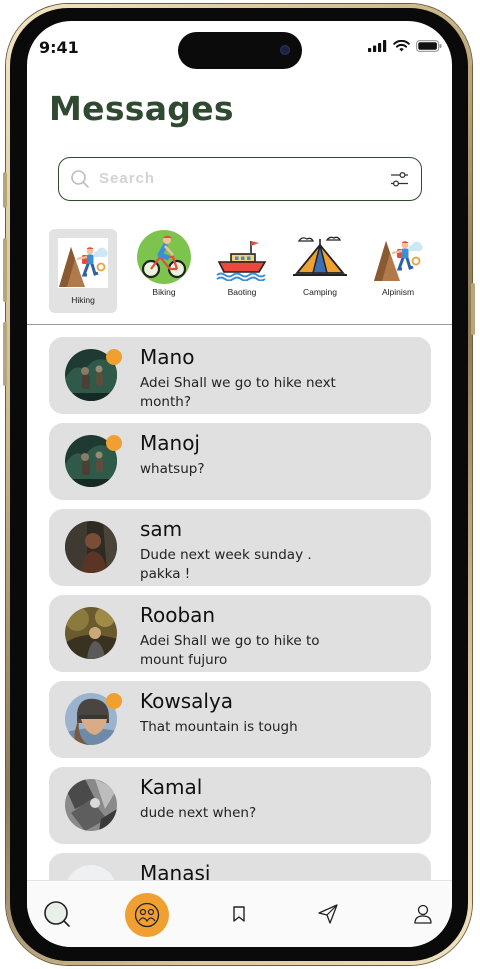 This screenshot has height=969, width=480. Describe the element at coordinates (178, 615) in the screenshot. I see `contact-name: Rooban` at that location.